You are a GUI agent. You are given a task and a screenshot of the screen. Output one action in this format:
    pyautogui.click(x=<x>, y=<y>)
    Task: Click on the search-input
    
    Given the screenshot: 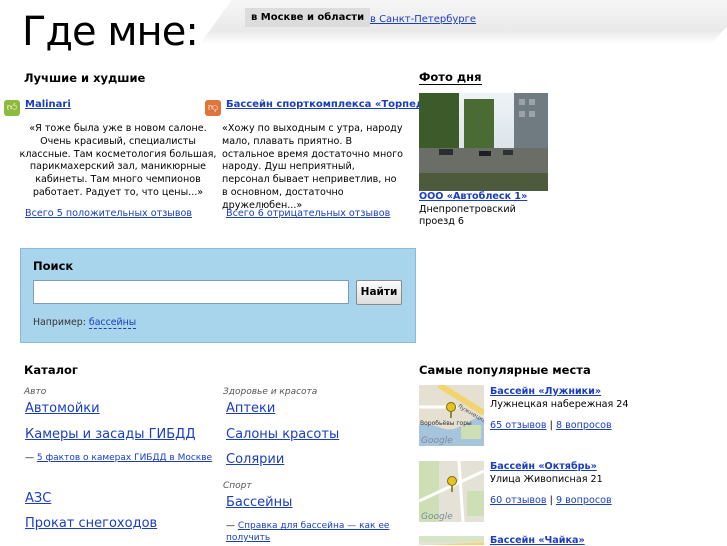 What is the action you would take?
    pyautogui.click(x=191, y=292)
    